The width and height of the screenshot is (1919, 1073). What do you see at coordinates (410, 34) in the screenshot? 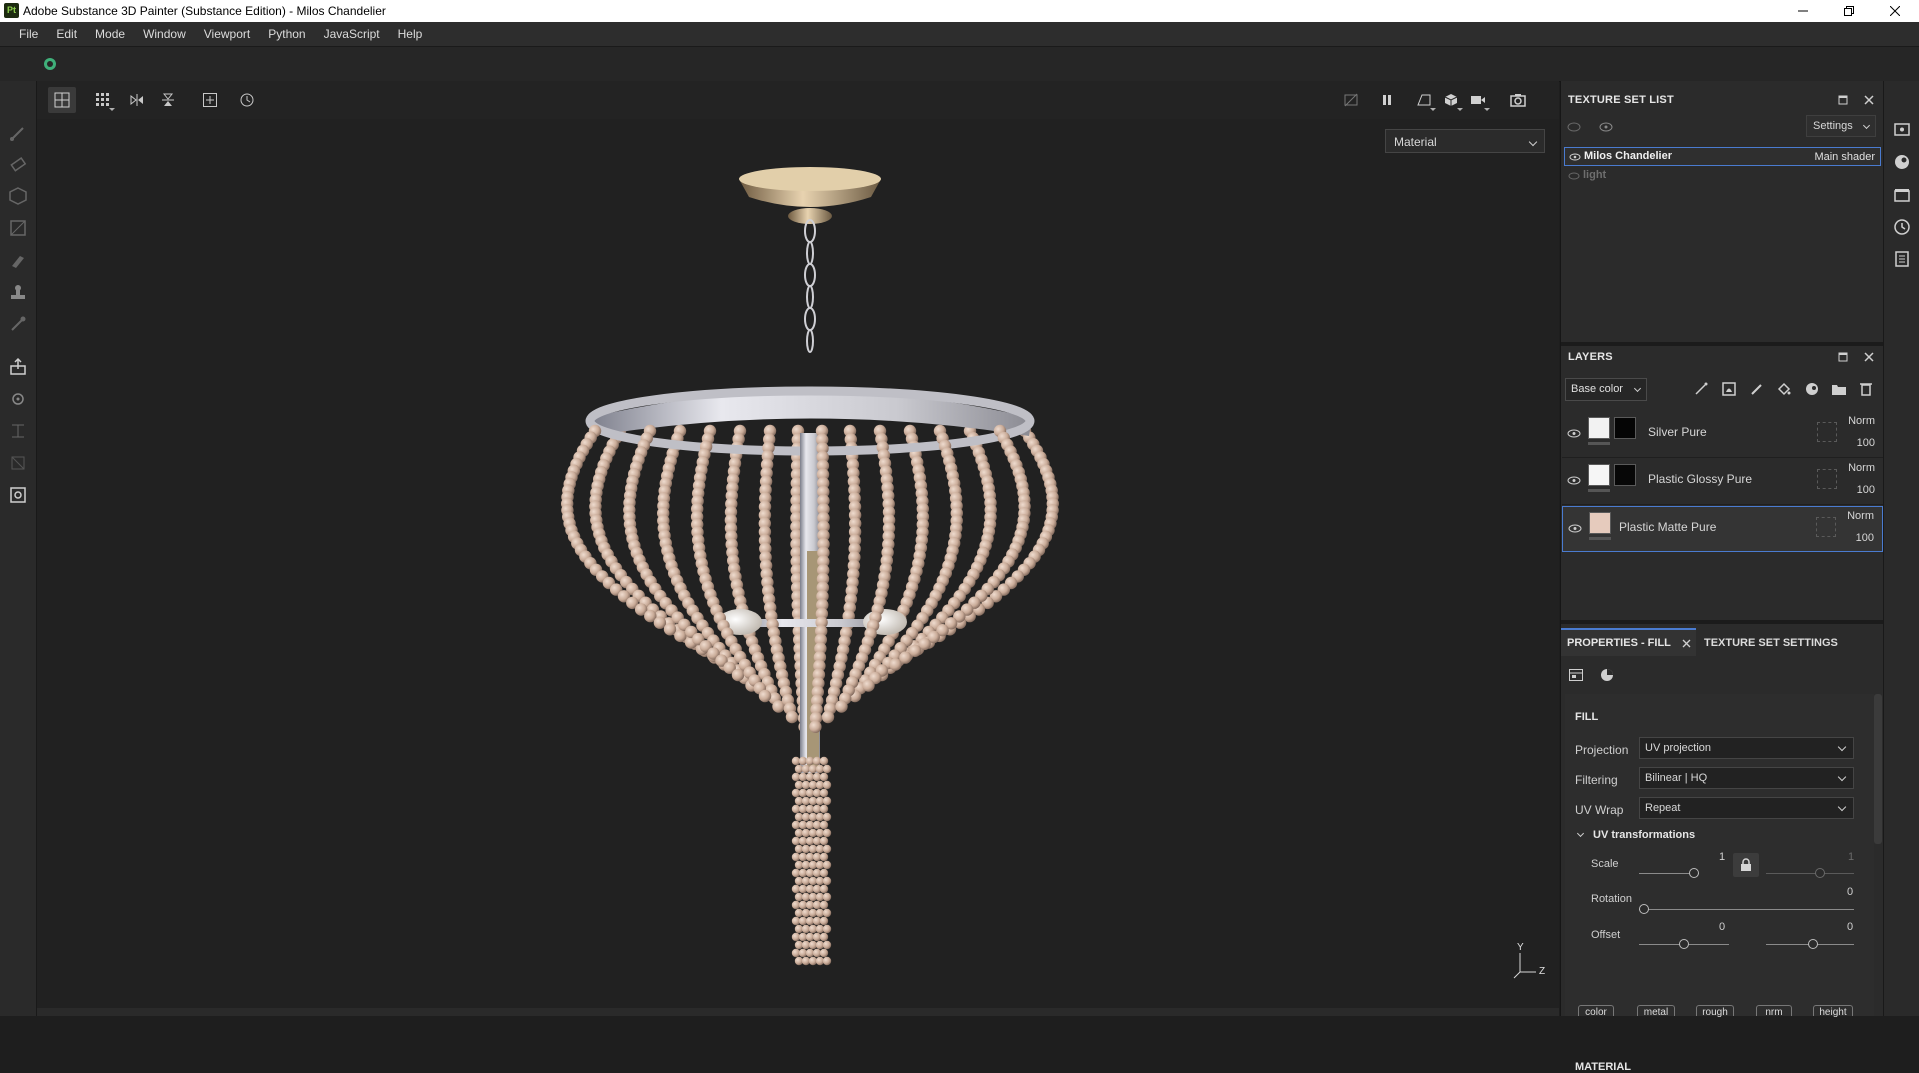
I see `menu-help: Help` at bounding box center [410, 34].